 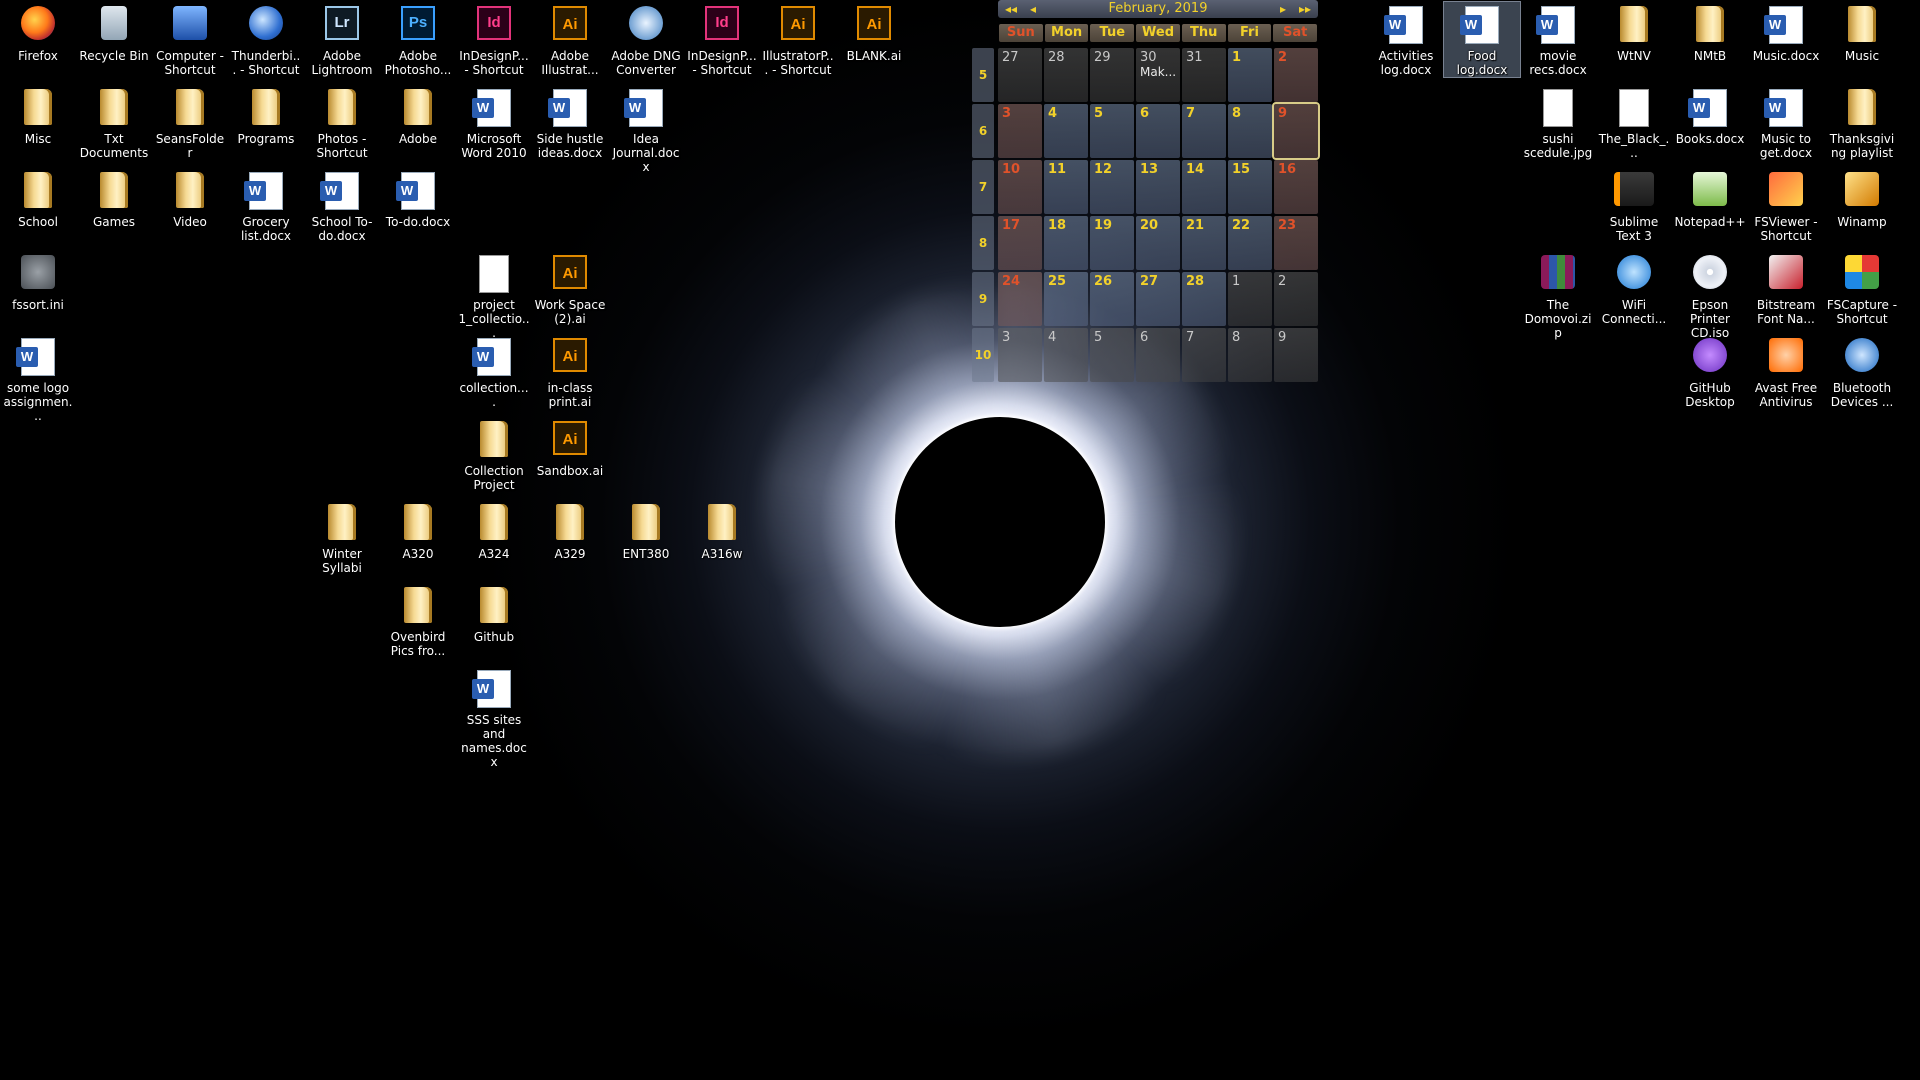 What do you see at coordinates (1020, 299) in the screenshot?
I see `calendar-day: 24` at bounding box center [1020, 299].